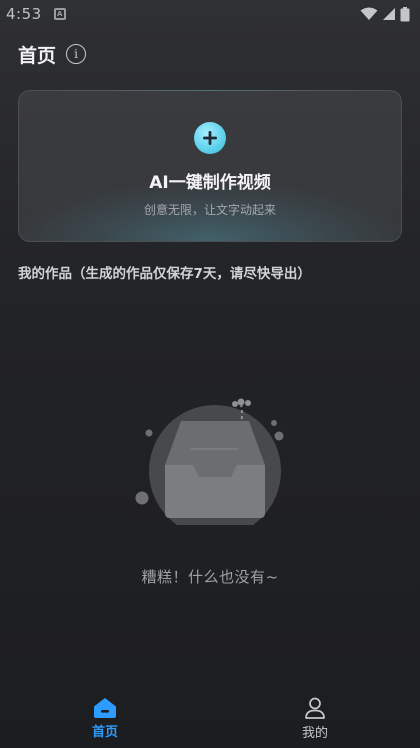 The image size is (420, 748). I want to click on nav-item-home: 首页, so click(105, 718).